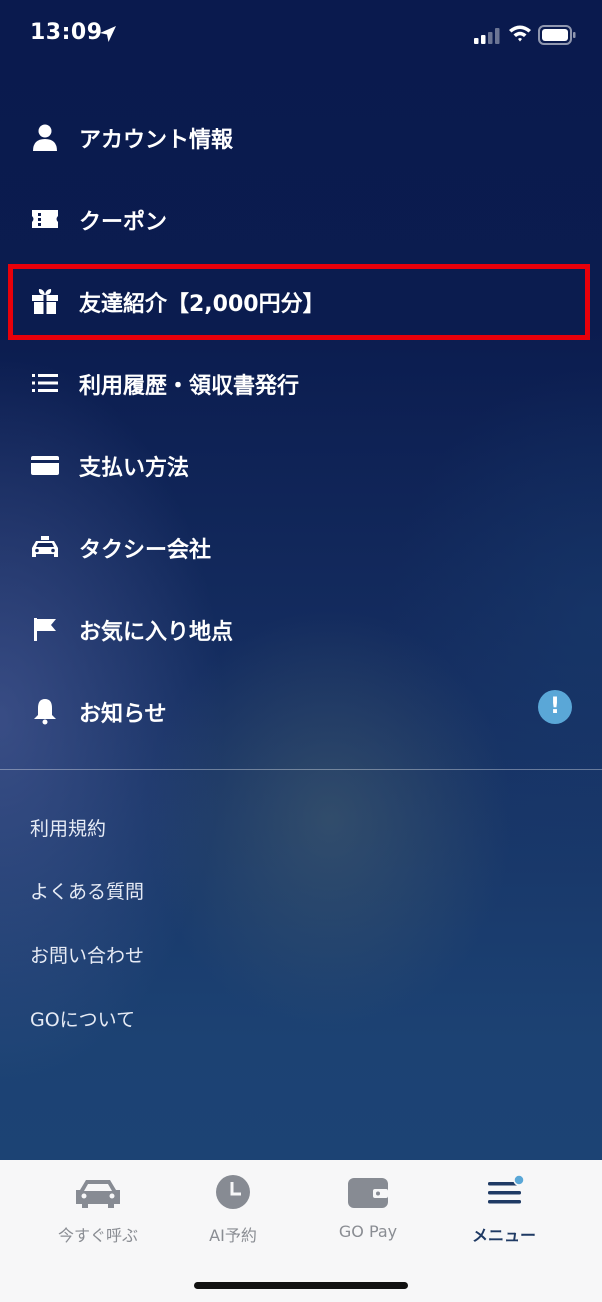 This screenshot has height=1302, width=602. Describe the element at coordinates (301, 769) in the screenshot. I see `divider` at that location.